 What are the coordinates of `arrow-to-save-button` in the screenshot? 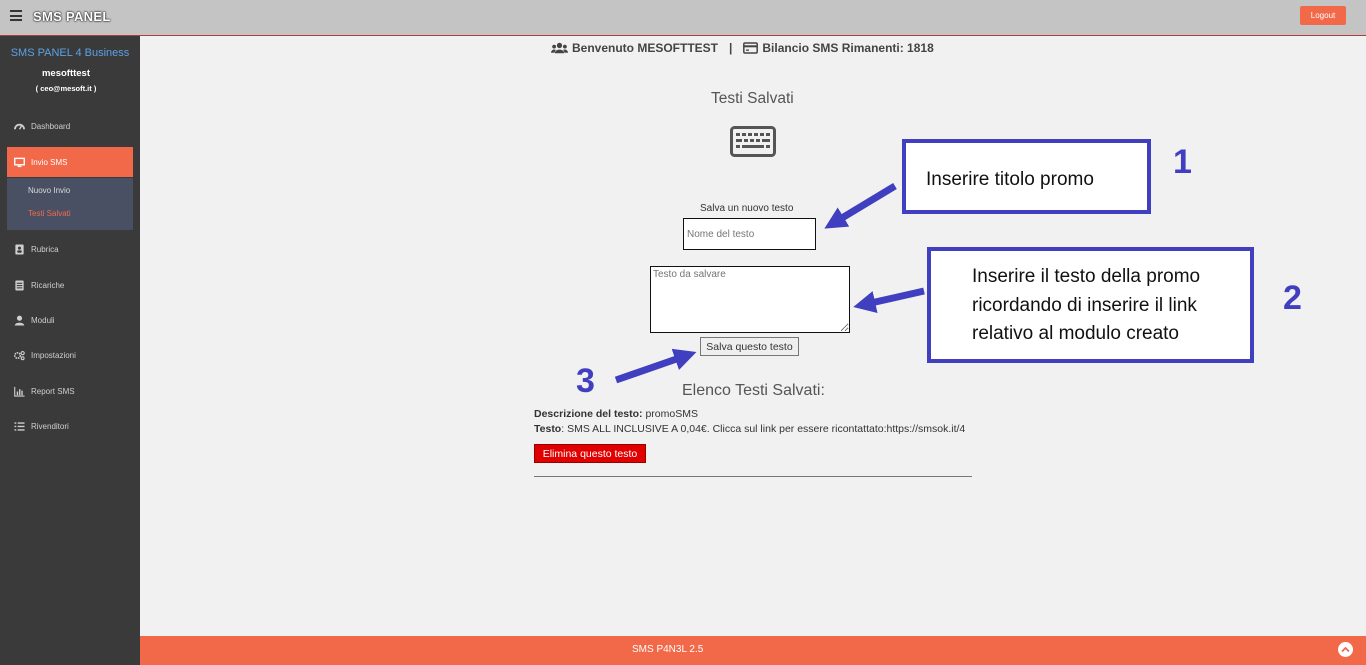 It's located at (655, 366).